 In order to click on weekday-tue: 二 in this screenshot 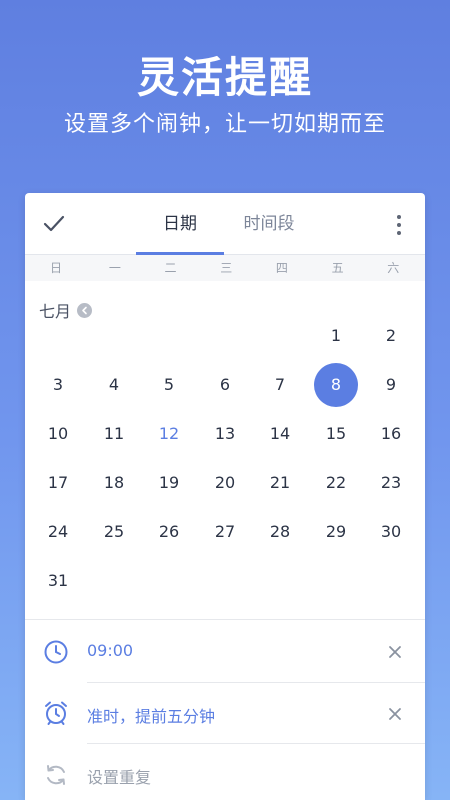, I will do `click(170, 268)`.